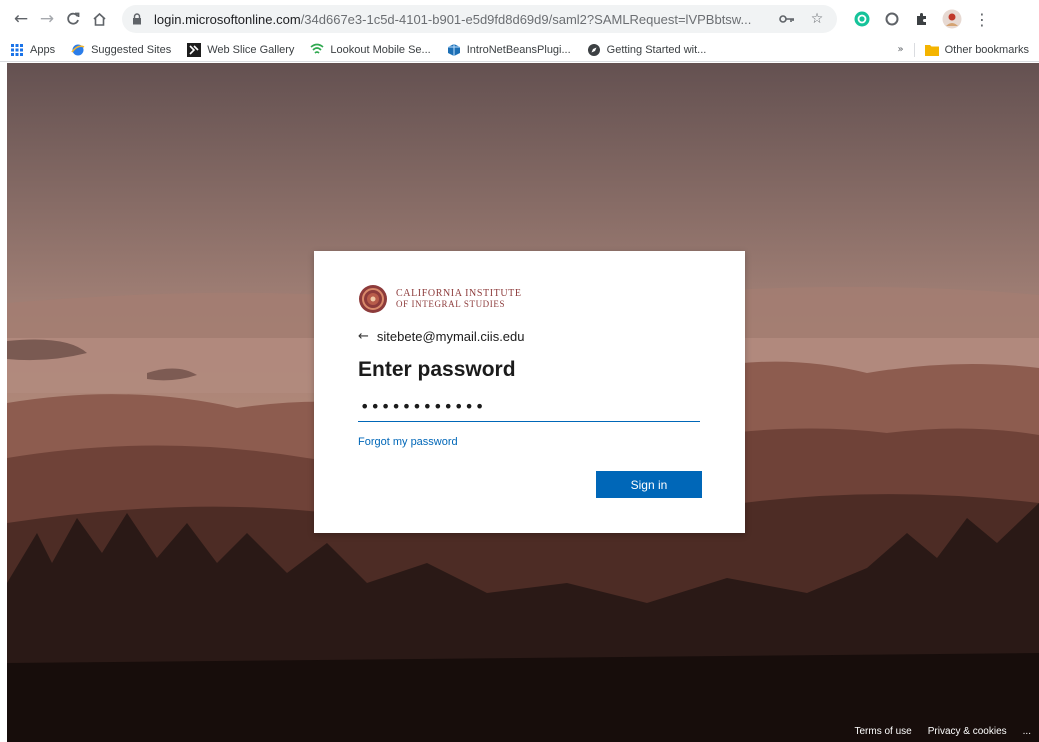 This screenshot has height=742, width=1039. Describe the element at coordinates (194, 49) in the screenshot. I see `web-slice-icon` at that location.